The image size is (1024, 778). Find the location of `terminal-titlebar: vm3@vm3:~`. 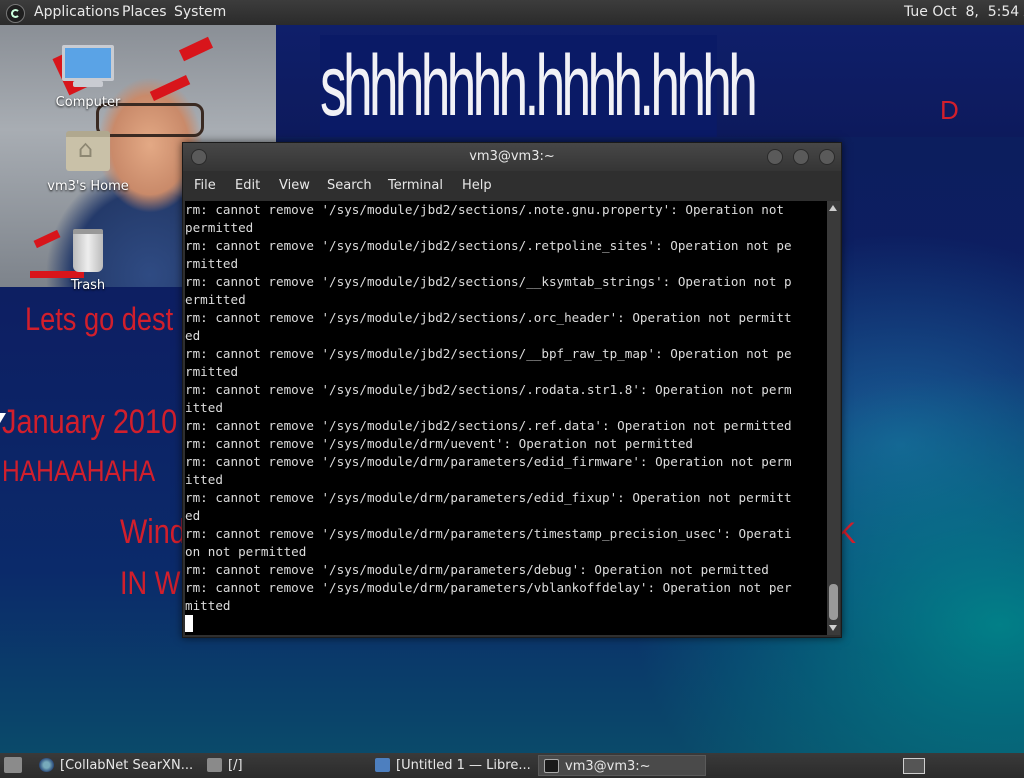

terminal-titlebar: vm3@vm3:~ is located at coordinates (512, 157).